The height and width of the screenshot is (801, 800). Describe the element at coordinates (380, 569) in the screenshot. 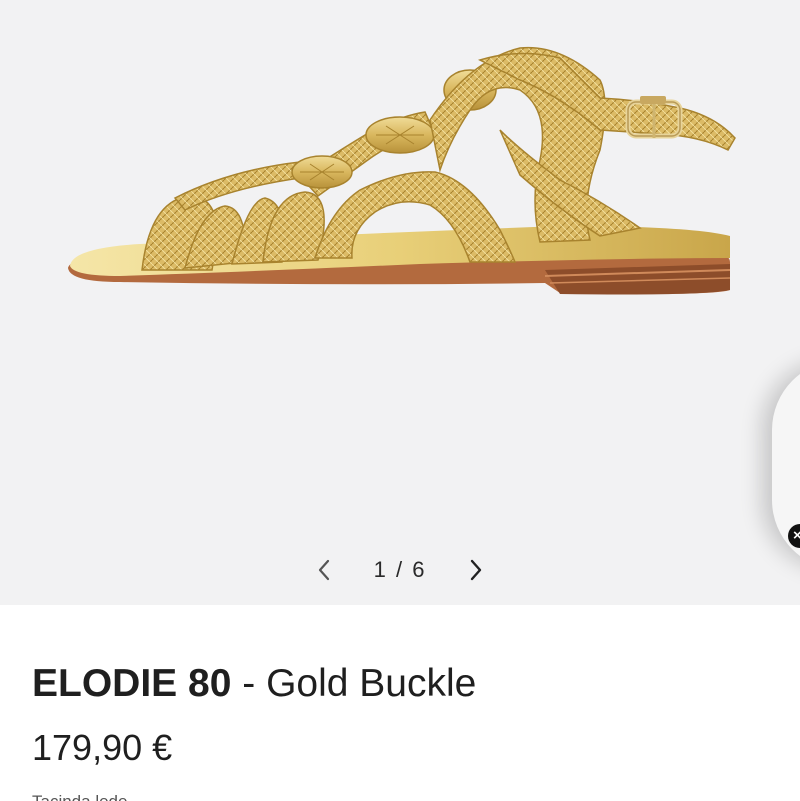

I see `current-image-index: 1` at that location.